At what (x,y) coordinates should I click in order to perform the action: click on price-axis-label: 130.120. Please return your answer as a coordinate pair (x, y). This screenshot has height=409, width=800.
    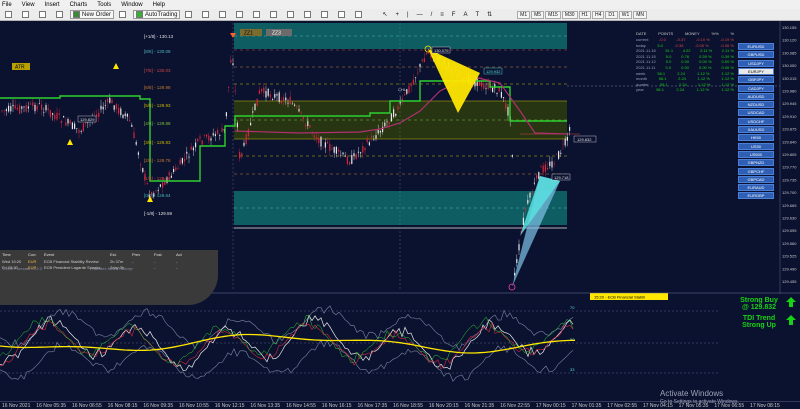
    Looking at the image, I should click on (789, 40).